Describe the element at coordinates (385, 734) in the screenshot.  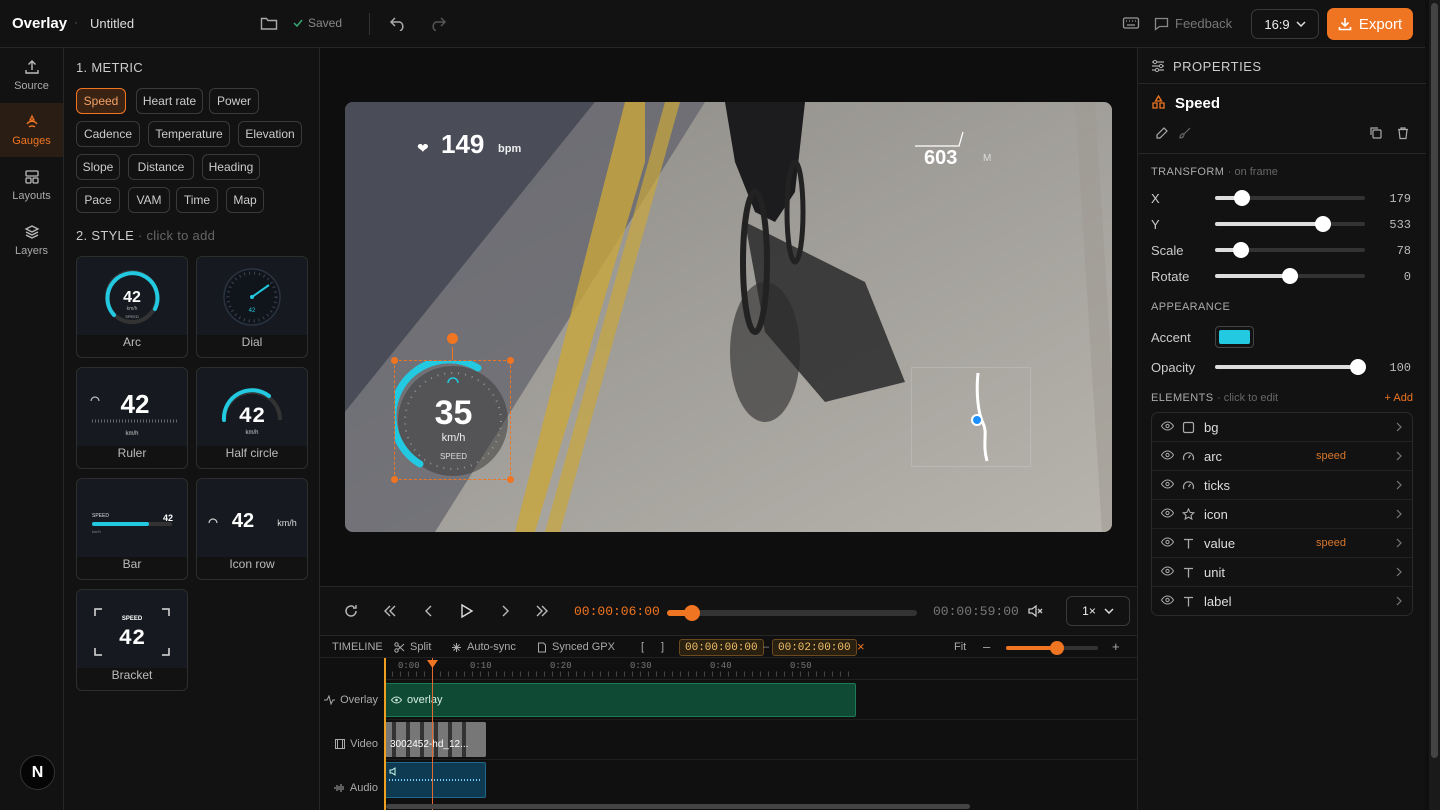
I see `in-point-marker` at that location.